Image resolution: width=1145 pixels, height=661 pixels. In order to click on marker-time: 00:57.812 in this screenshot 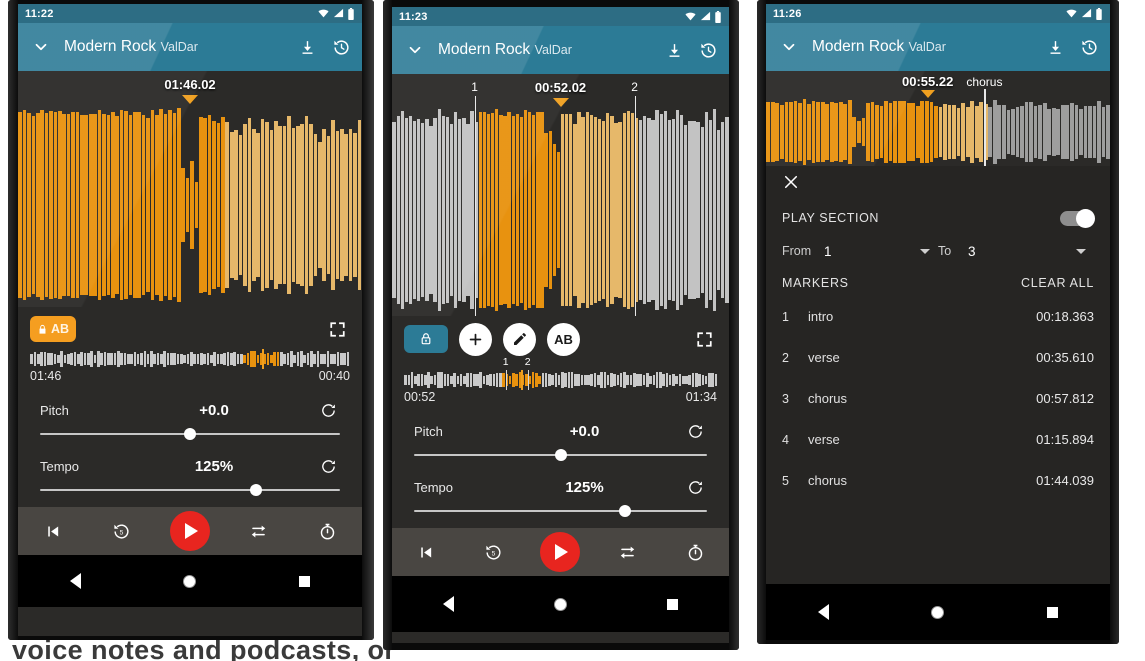, I will do `click(1065, 398)`.